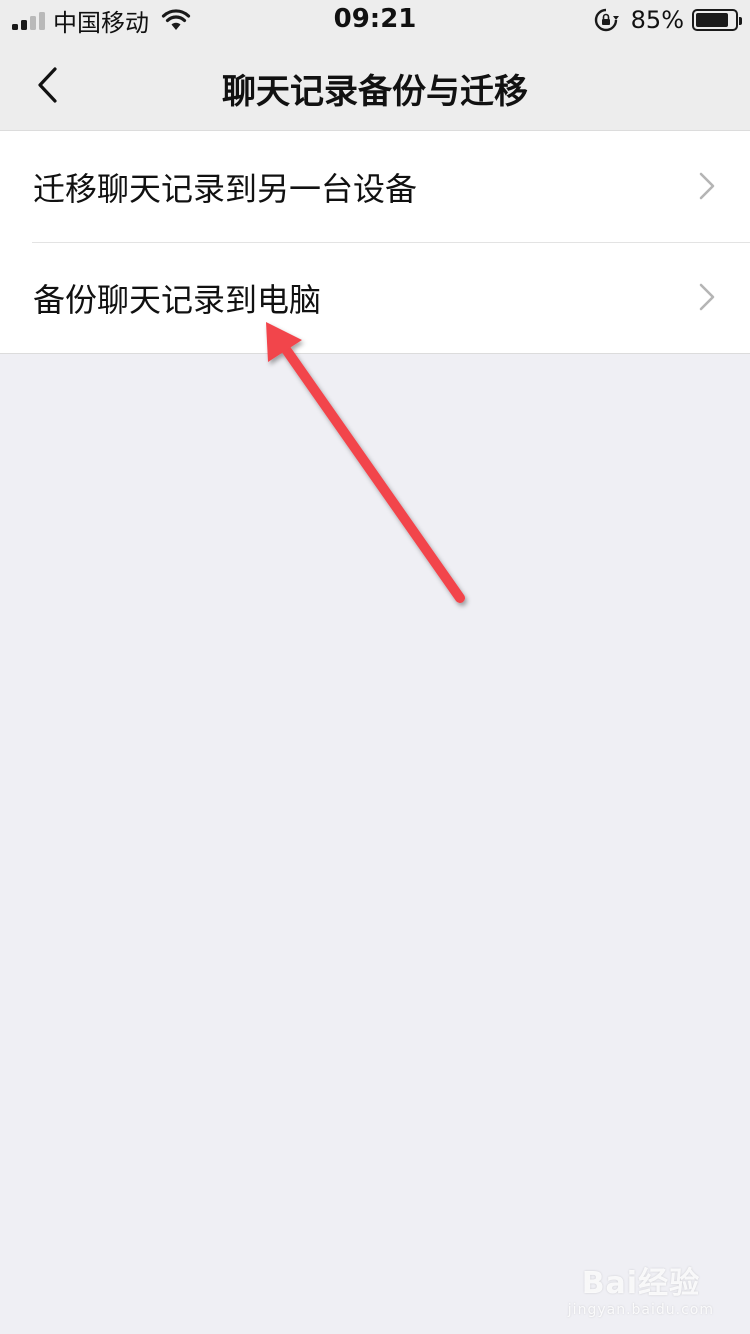  Describe the element at coordinates (712, 20) in the screenshot. I see `battery-level-fill` at that location.